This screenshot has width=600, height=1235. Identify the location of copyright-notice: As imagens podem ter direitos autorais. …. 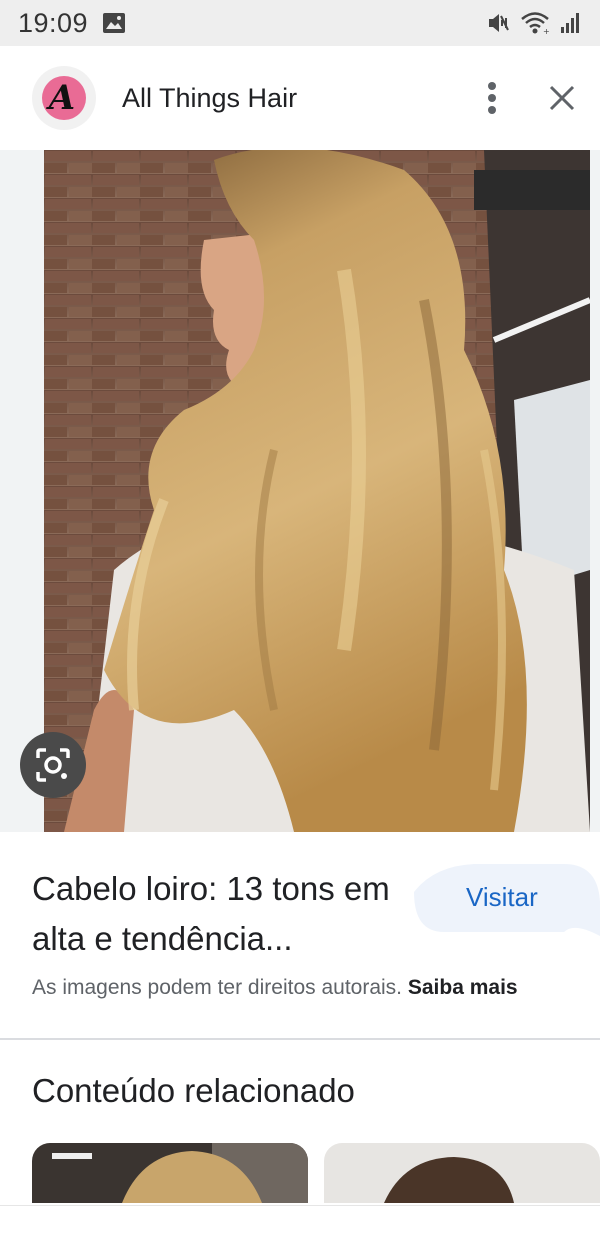
(275, 988).